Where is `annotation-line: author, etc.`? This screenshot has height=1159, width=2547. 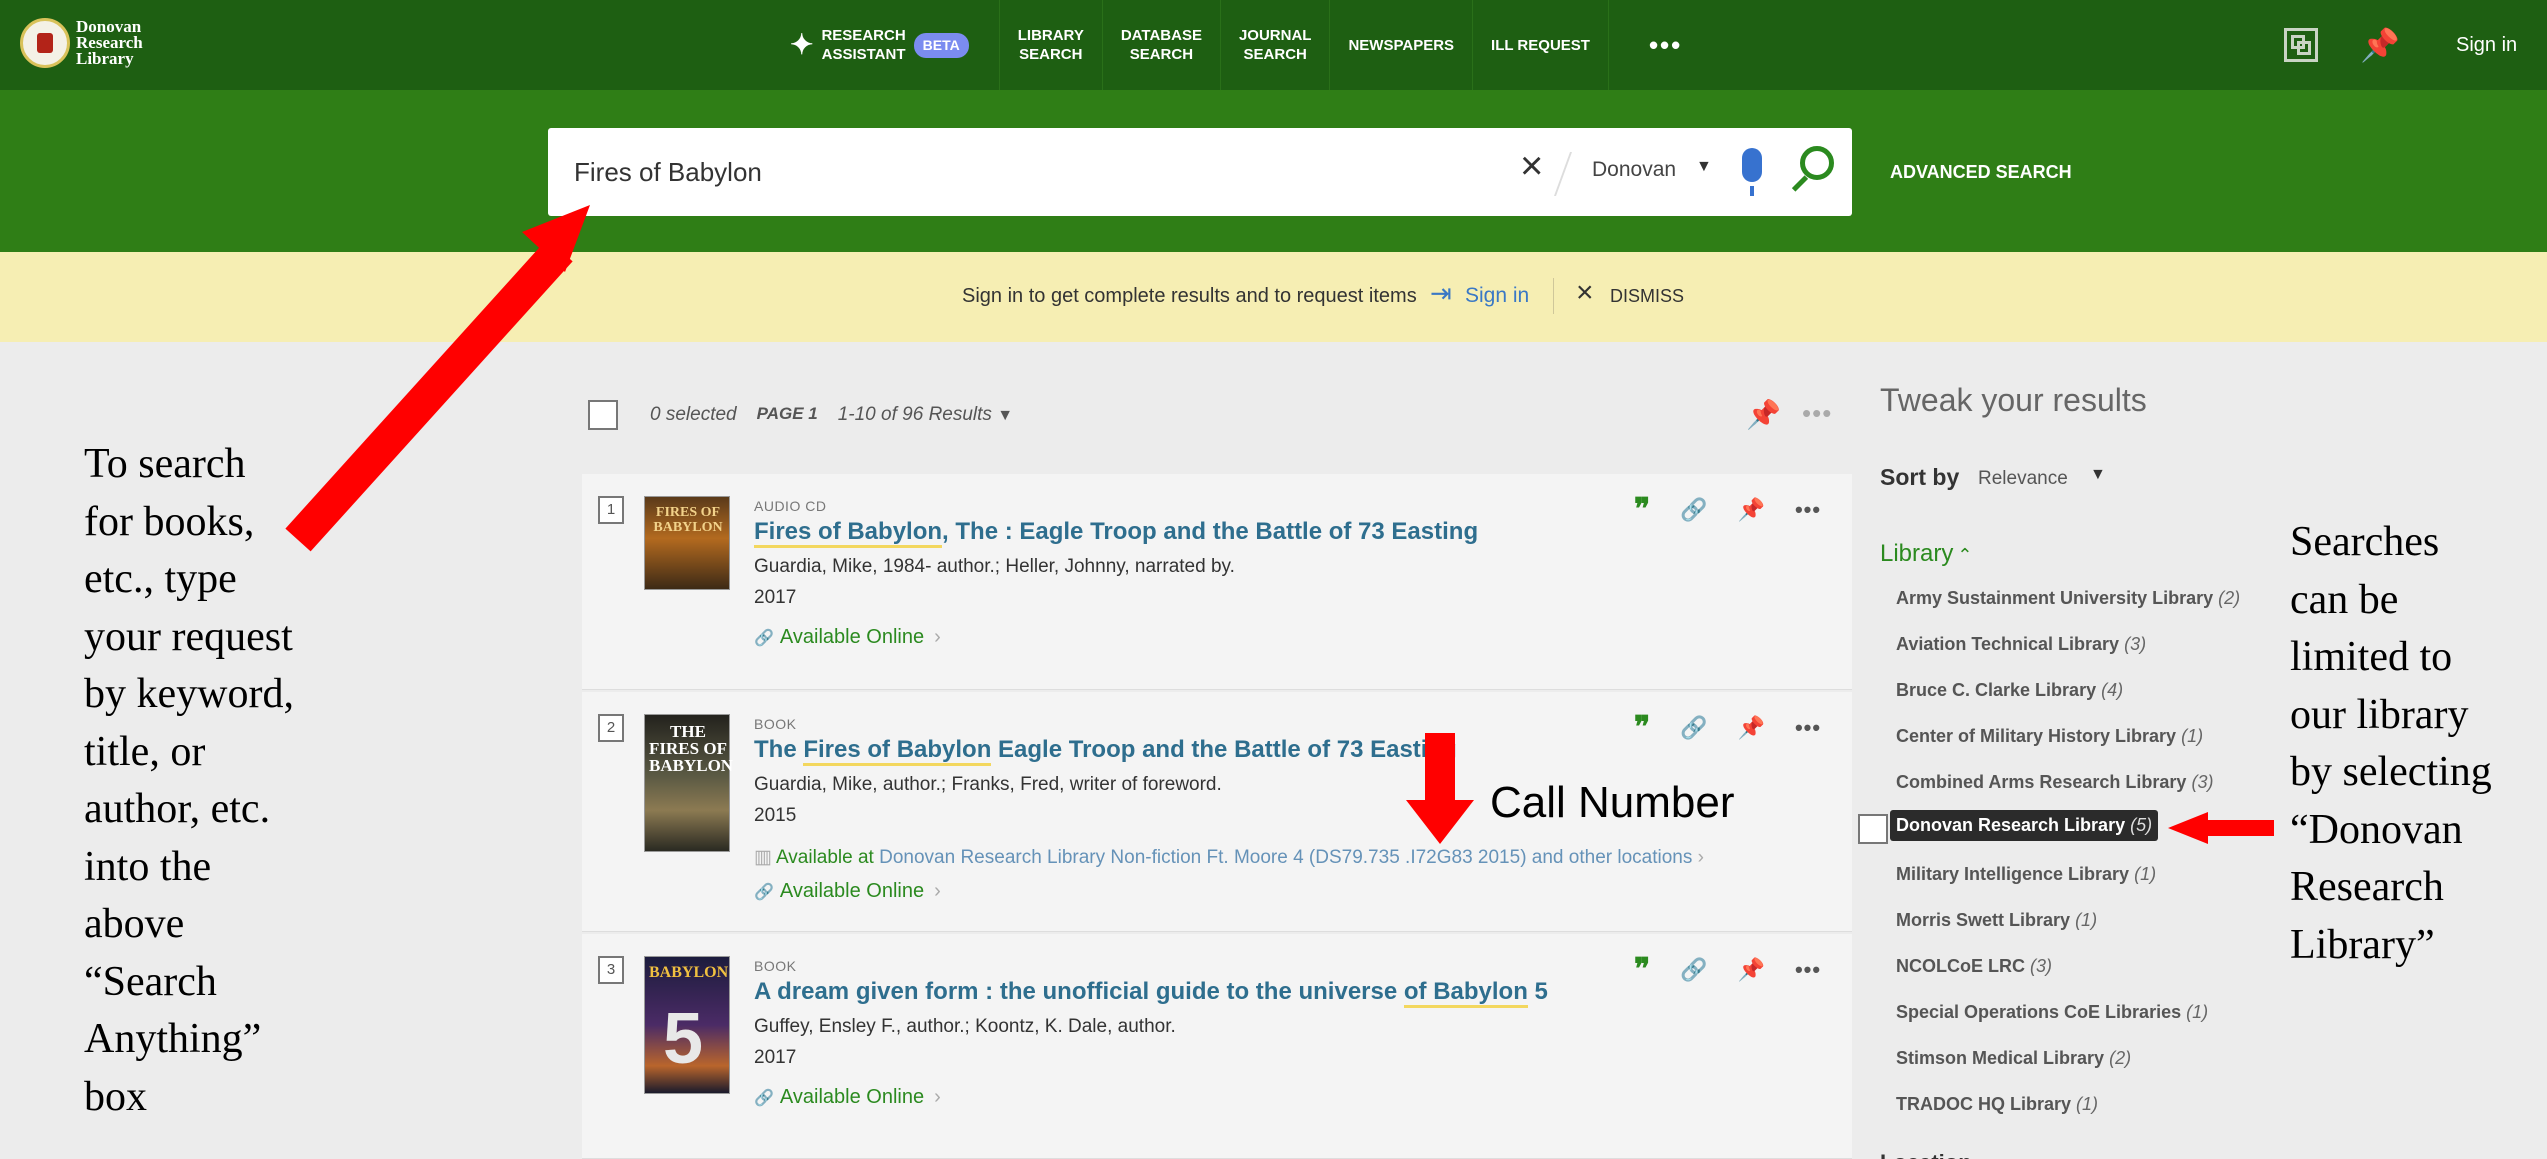 annotation-line: author, etc. is located at coordinates (177, 809).